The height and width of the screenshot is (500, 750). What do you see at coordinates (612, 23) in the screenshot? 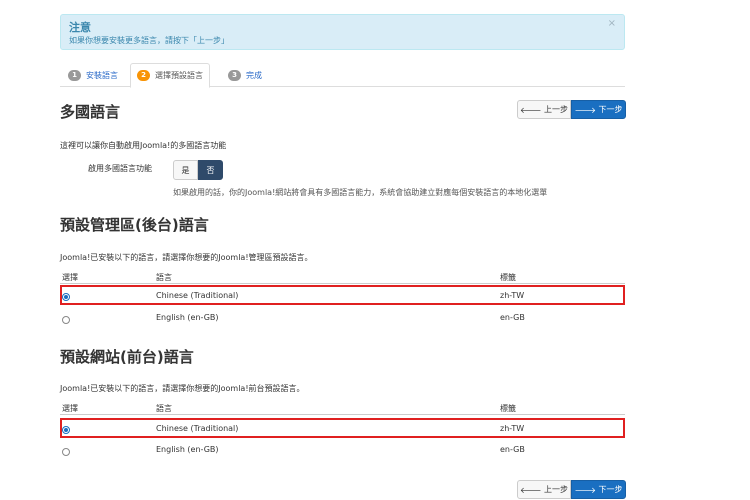
I see `close-icon: ×` at bounding box center [612, 23].